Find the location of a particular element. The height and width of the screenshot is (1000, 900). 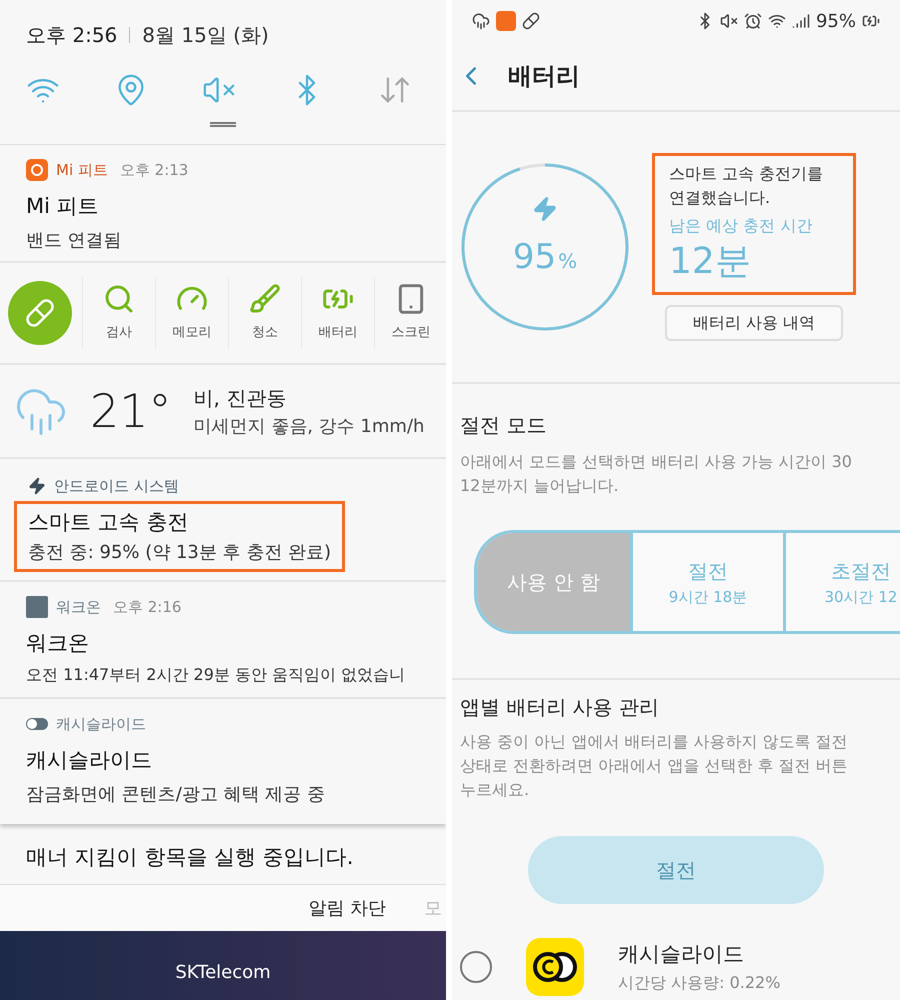

notification-time: 오후 2:16 is located at coordinates (147, 607).